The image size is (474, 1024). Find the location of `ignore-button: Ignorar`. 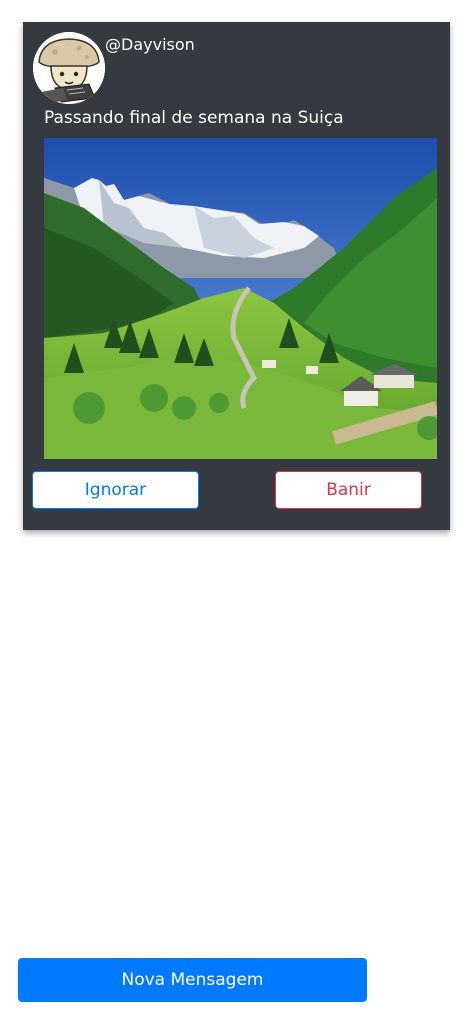

ignore-button: Ignorar is located at coordinates (115, 490).